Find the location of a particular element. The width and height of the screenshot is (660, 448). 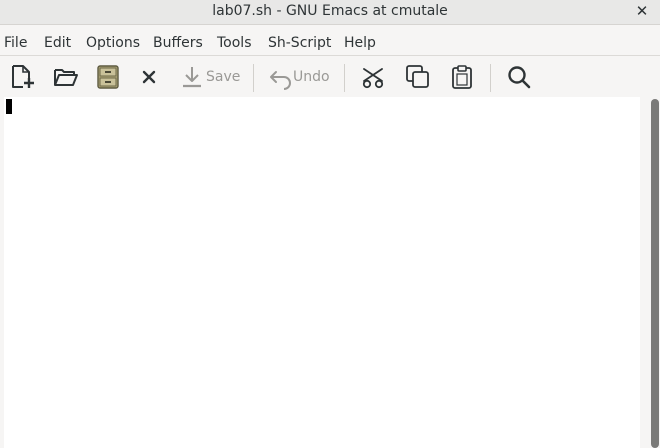

menu-help: Help is located at coordinates (360, 43).